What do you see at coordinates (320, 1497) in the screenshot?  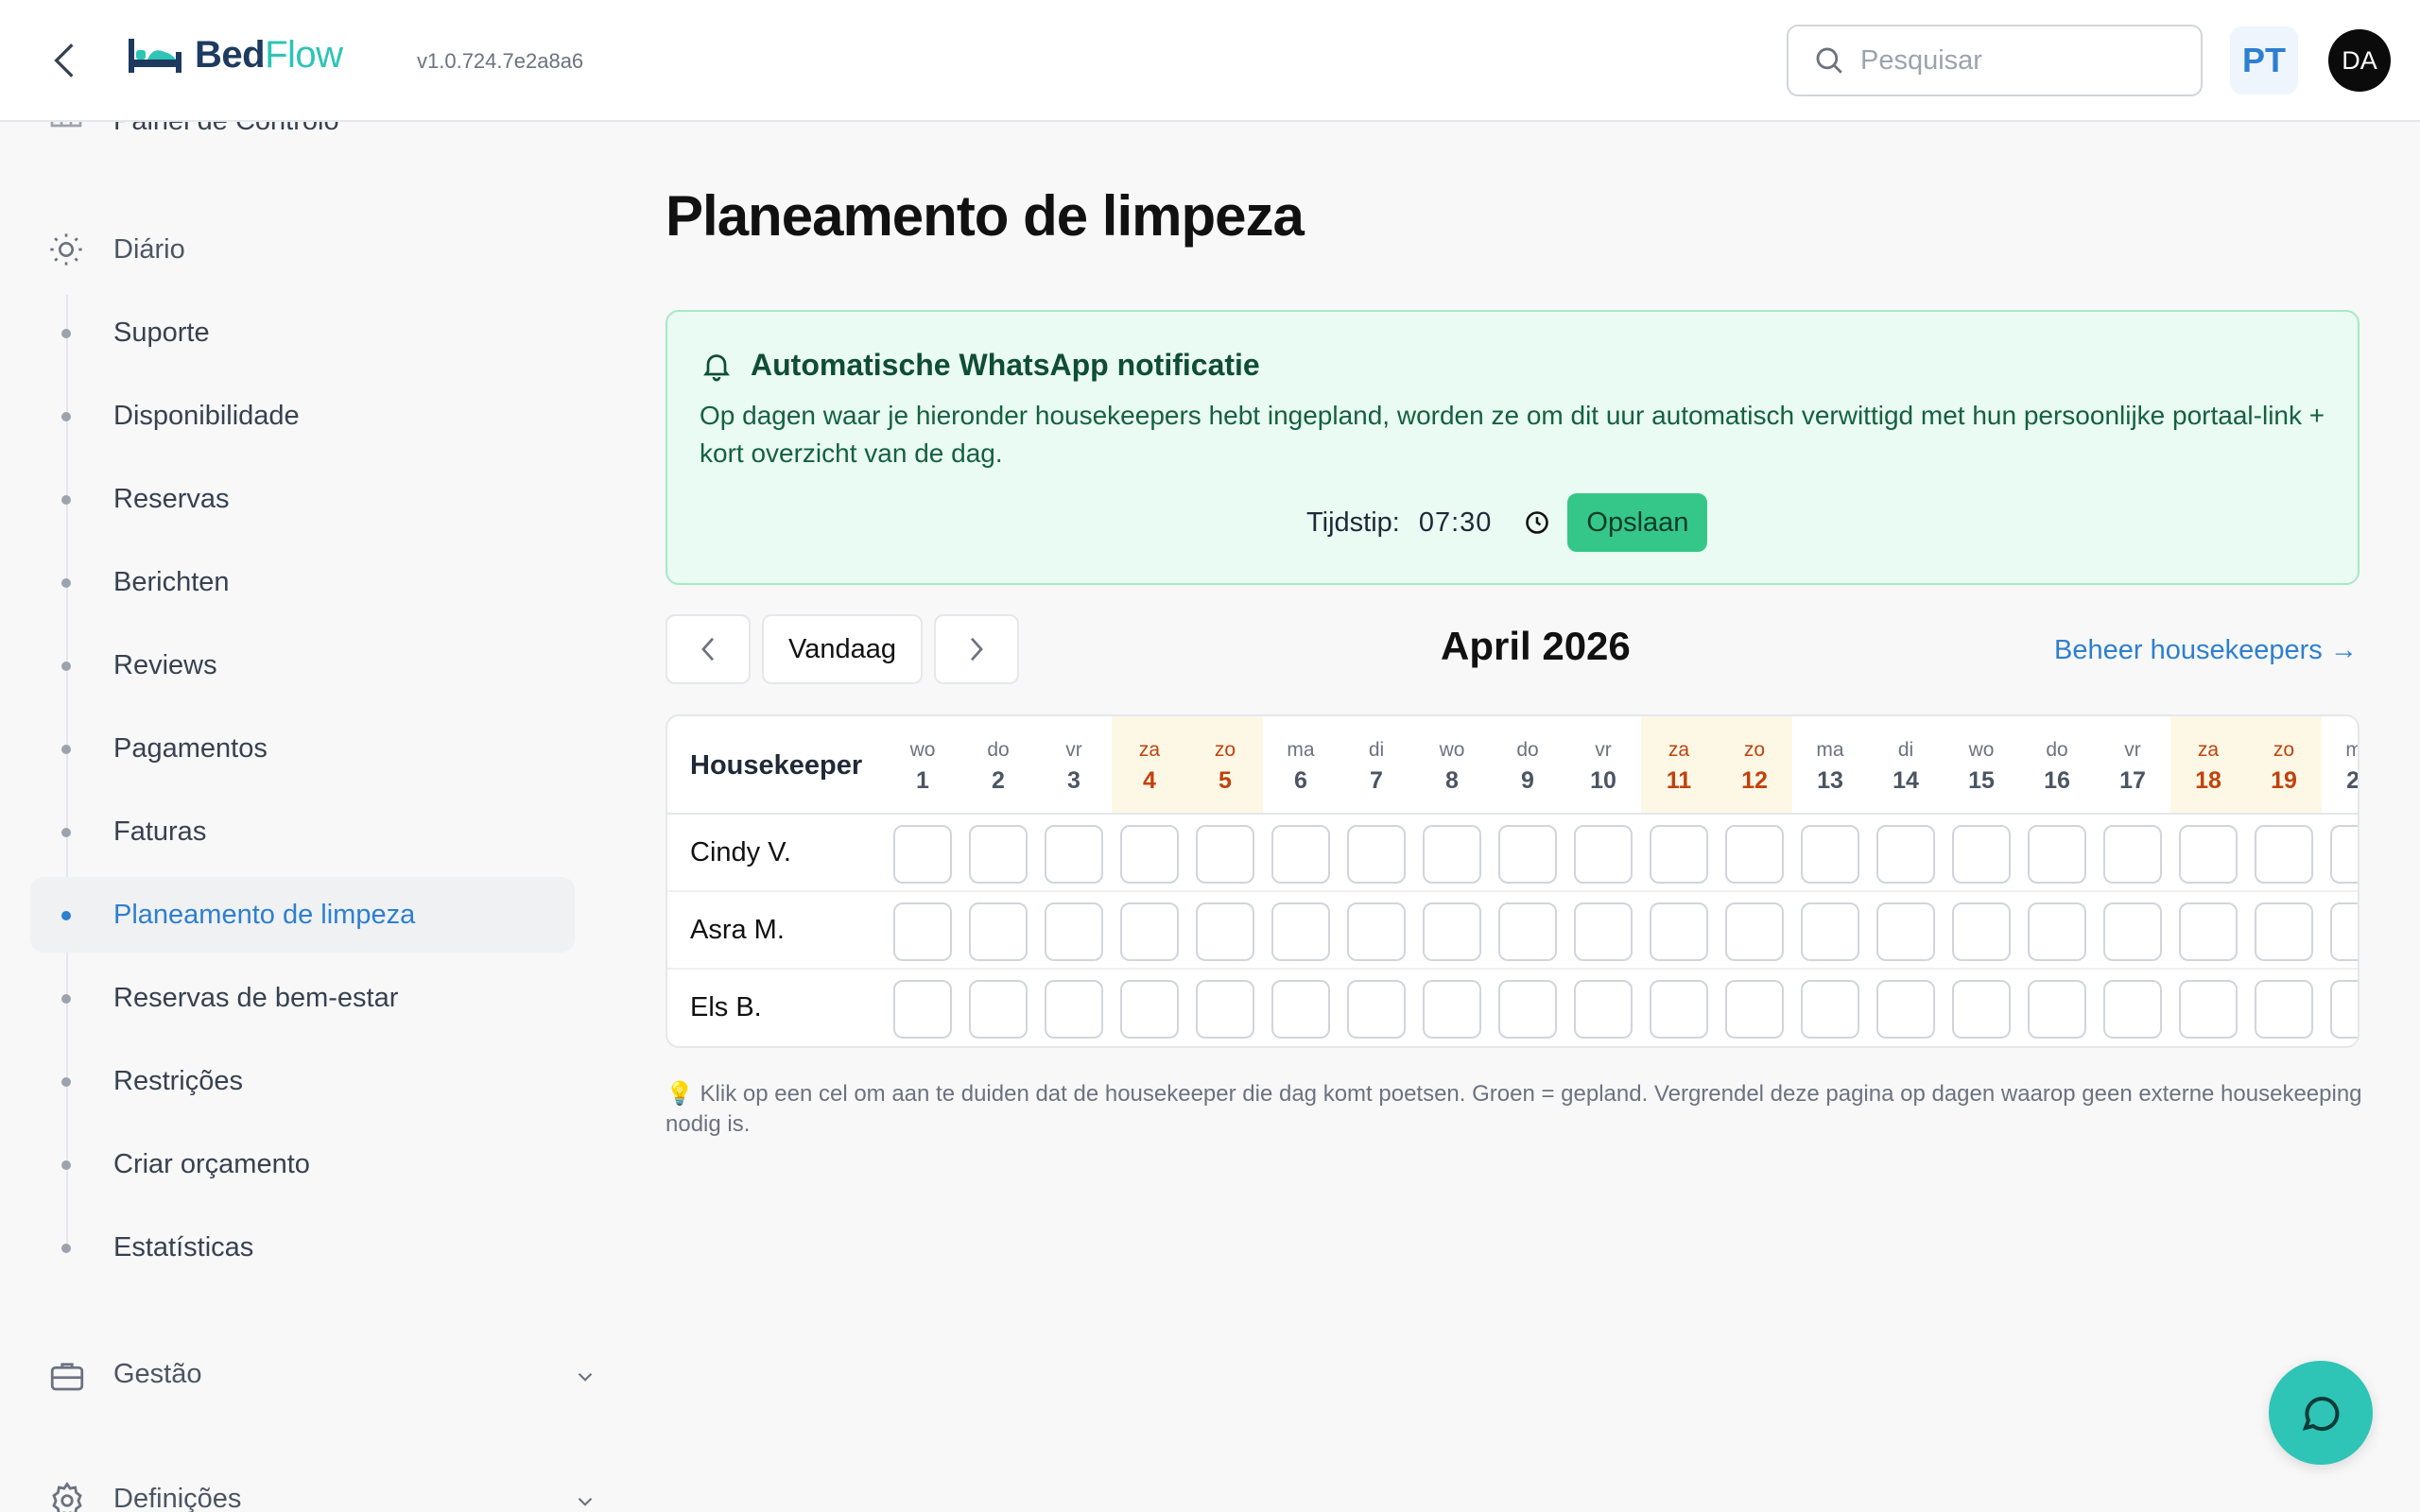 I see `sidebar-section-settings: Definições` at bounding box center [320, 1497].